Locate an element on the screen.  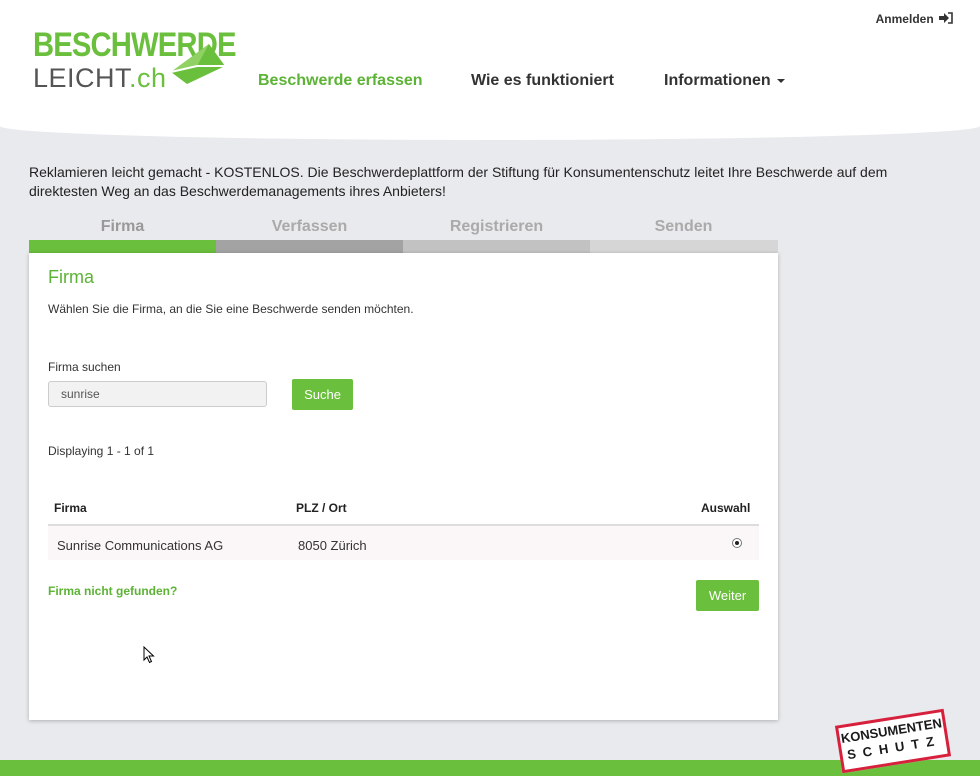
logo-line2-main: LEICHT is located at coordinates (81, 78).